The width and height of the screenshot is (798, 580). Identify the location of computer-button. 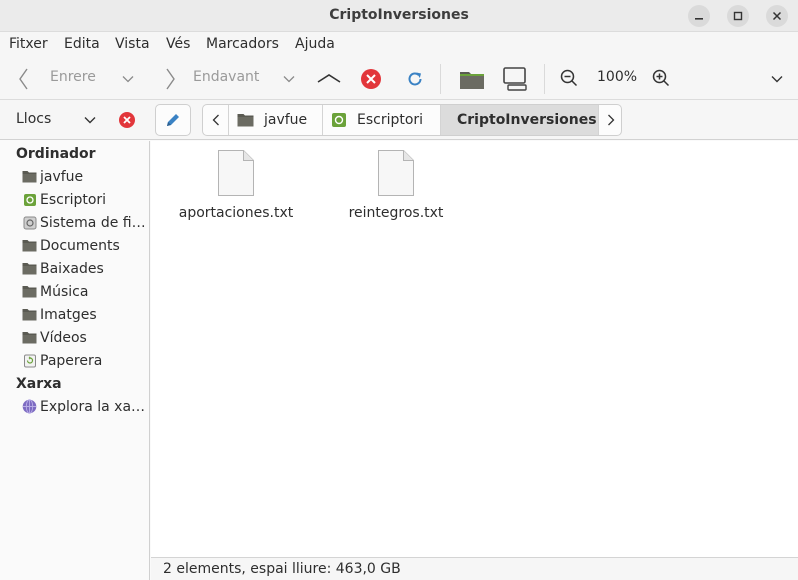
(515, 79).